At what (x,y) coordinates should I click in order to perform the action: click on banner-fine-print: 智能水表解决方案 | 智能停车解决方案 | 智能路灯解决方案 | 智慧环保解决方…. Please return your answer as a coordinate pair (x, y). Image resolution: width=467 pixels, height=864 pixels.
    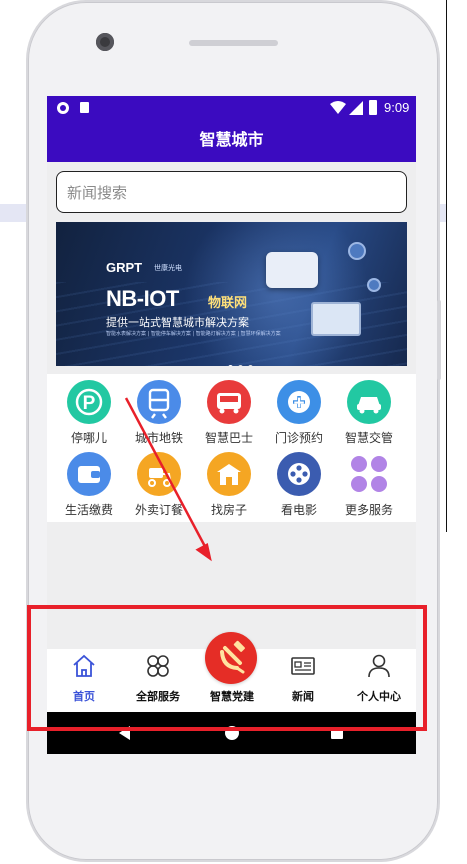
    Looking at the image, I should click on (193, 334).